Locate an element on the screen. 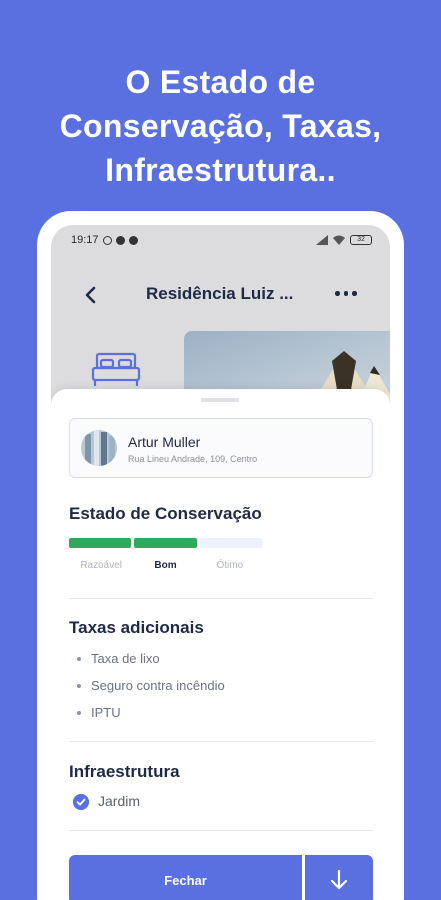  back-arrow-icon is located at coordinates (91, 295).